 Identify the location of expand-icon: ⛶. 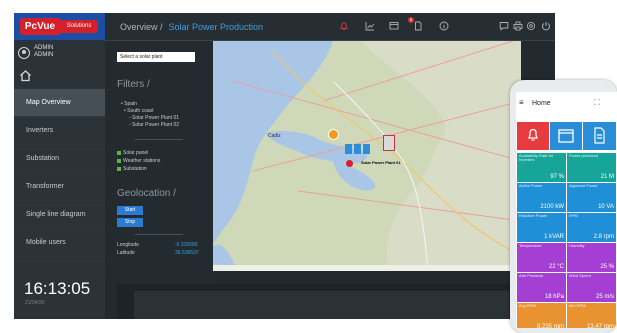
(597, 103).